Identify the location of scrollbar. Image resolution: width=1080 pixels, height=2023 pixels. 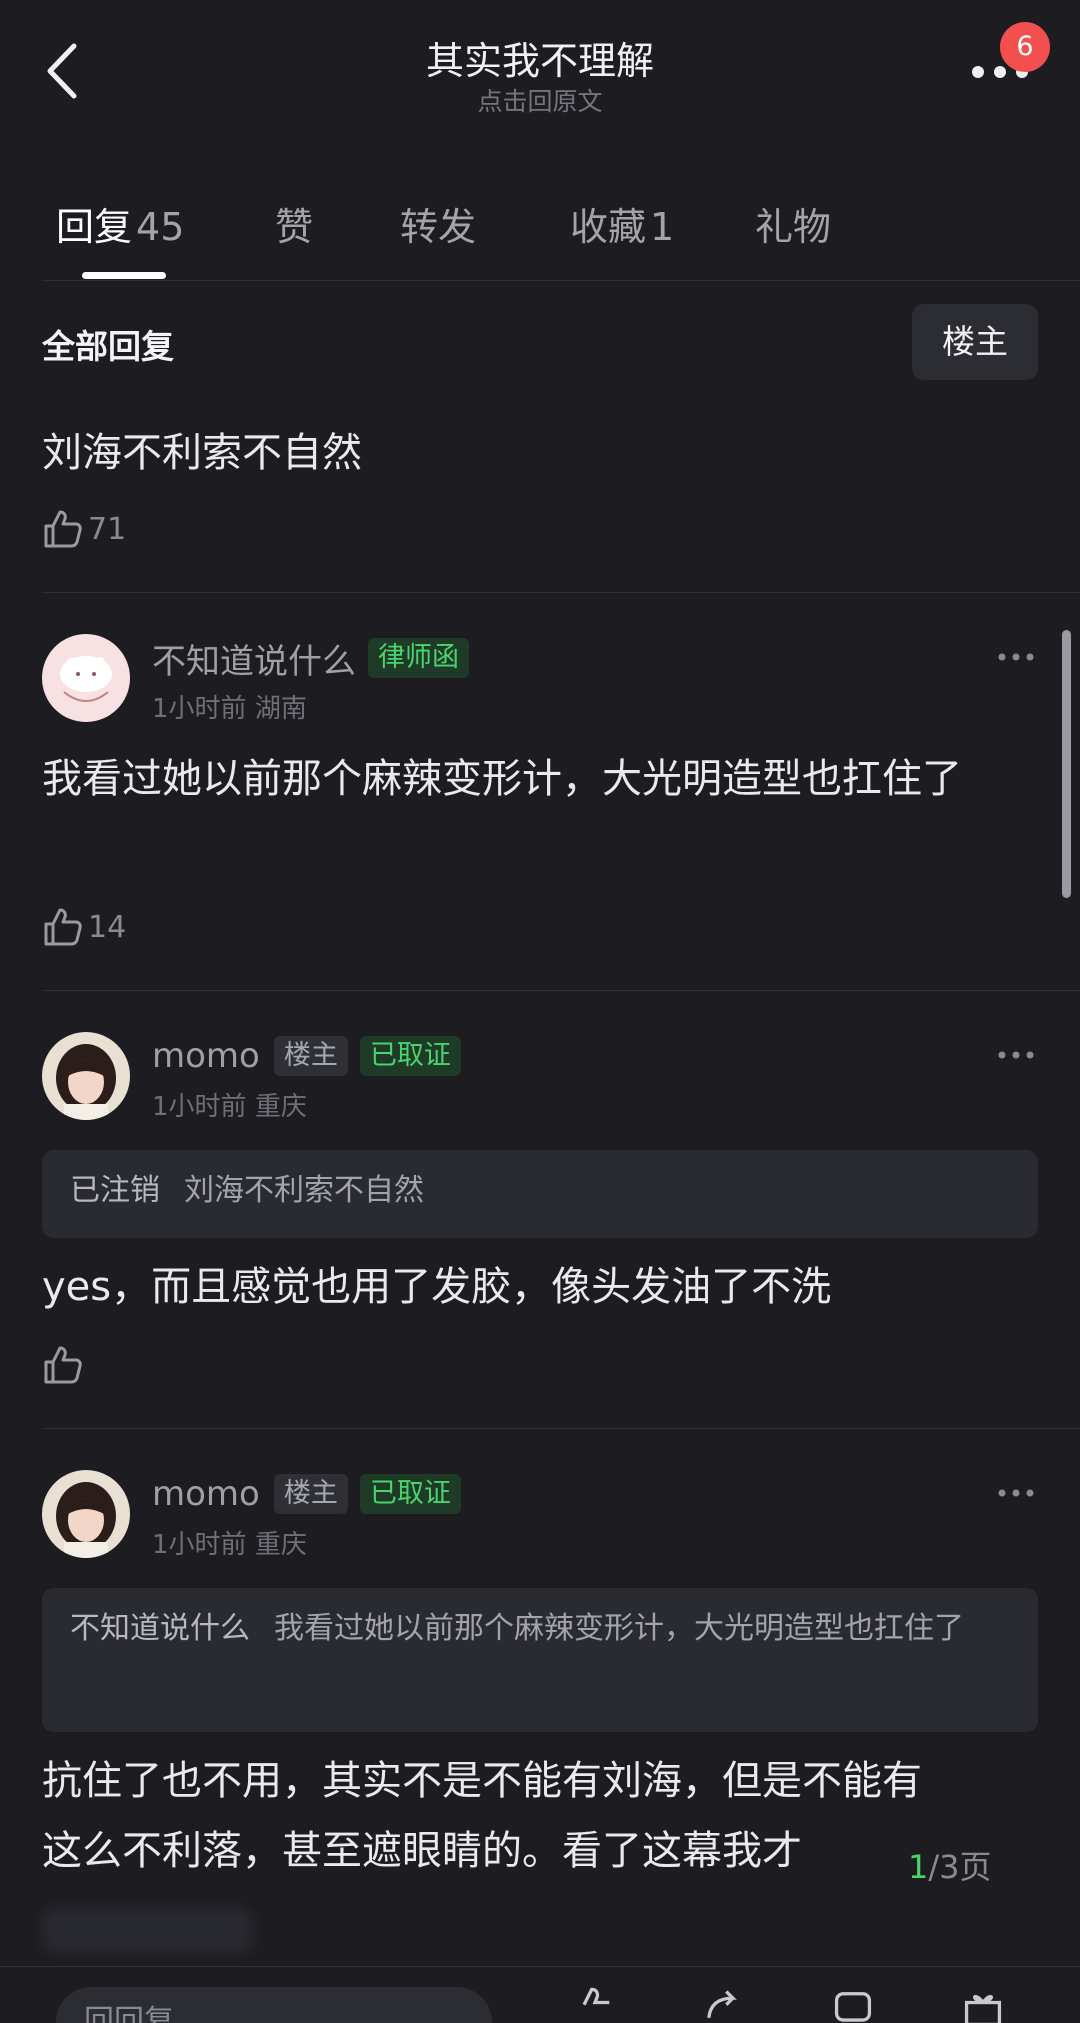
(1066, 764).